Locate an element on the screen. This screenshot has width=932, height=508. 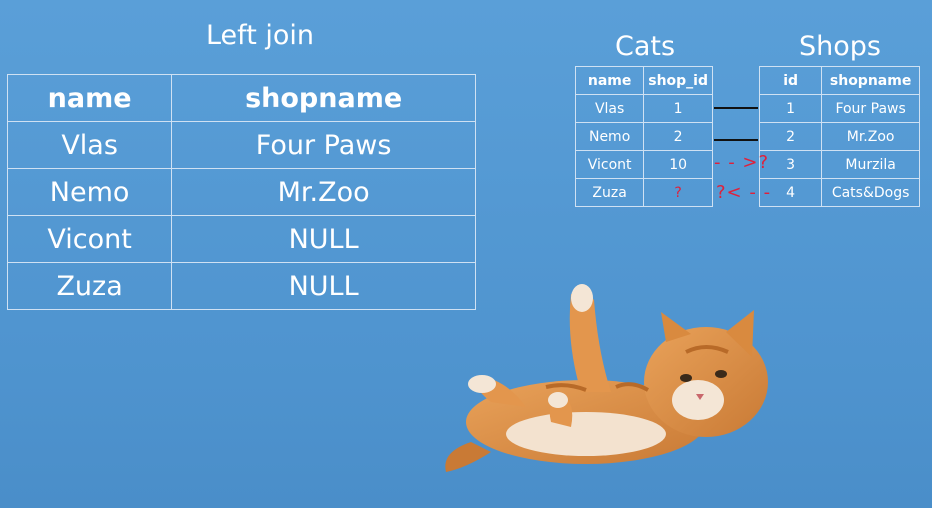
table-row: Vlas Four Paws is located at coordinates (241, 145).